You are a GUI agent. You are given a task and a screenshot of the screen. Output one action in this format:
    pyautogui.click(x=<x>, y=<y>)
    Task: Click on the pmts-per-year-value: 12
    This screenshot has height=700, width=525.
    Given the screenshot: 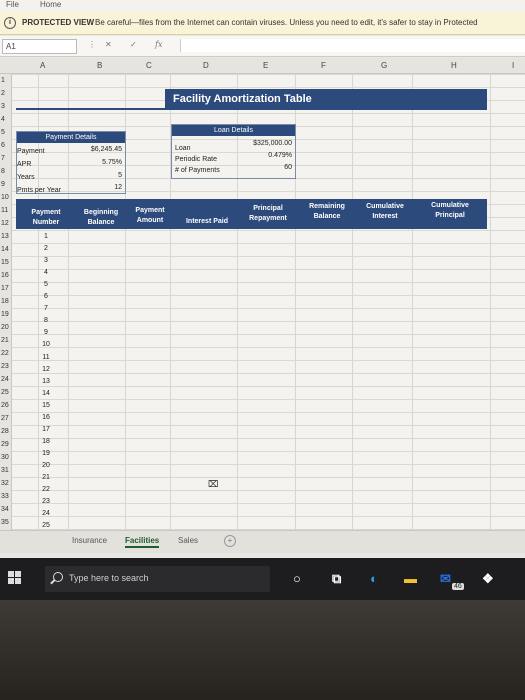 What is the action you would take?
    pyautogui.click(x=91, y=187)
    